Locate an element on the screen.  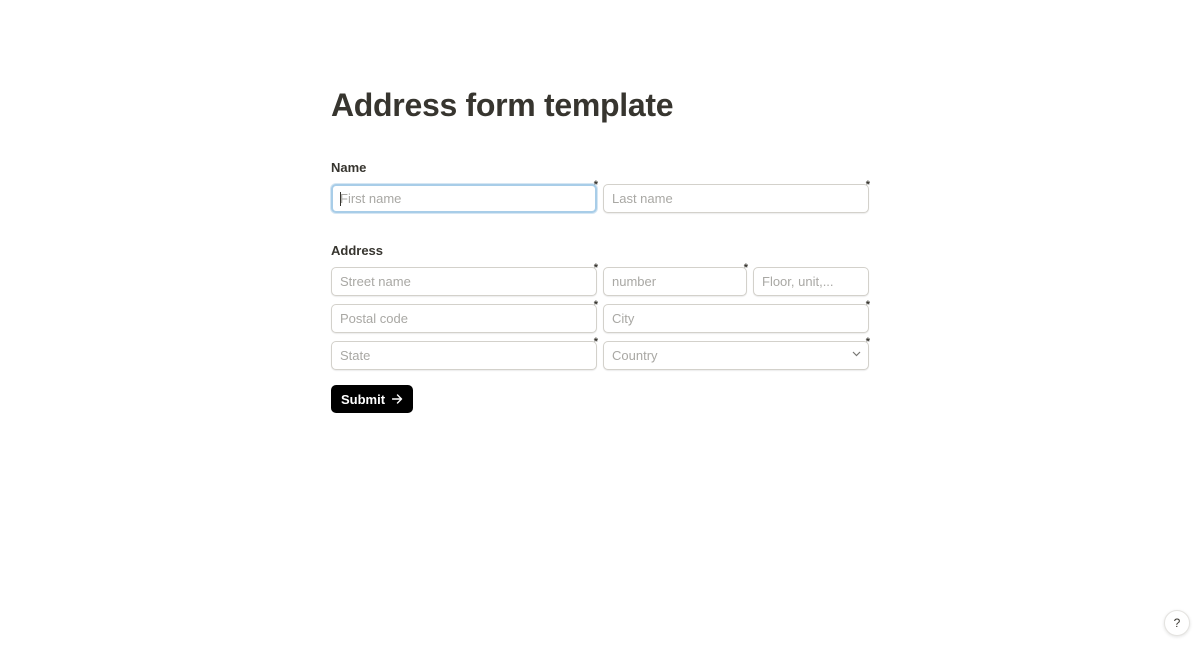
first-name-field-wrap: * is located at coordinates (464, 196).